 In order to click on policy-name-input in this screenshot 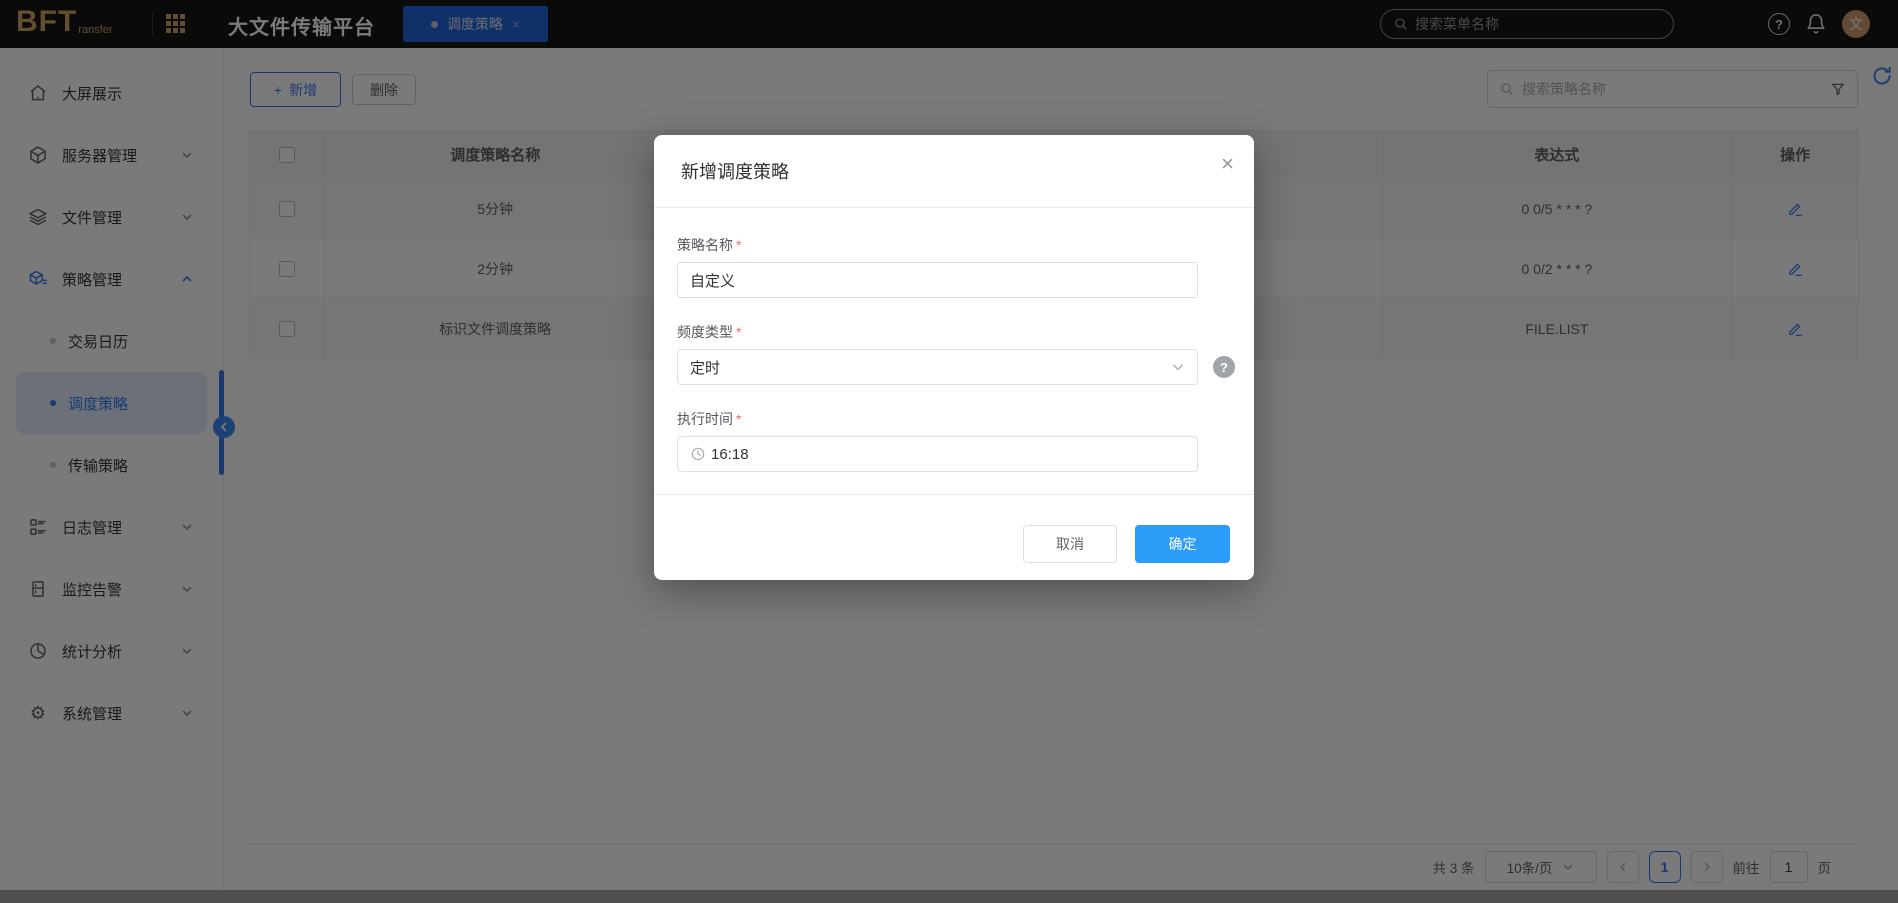, I will do `click(937, 280)`.